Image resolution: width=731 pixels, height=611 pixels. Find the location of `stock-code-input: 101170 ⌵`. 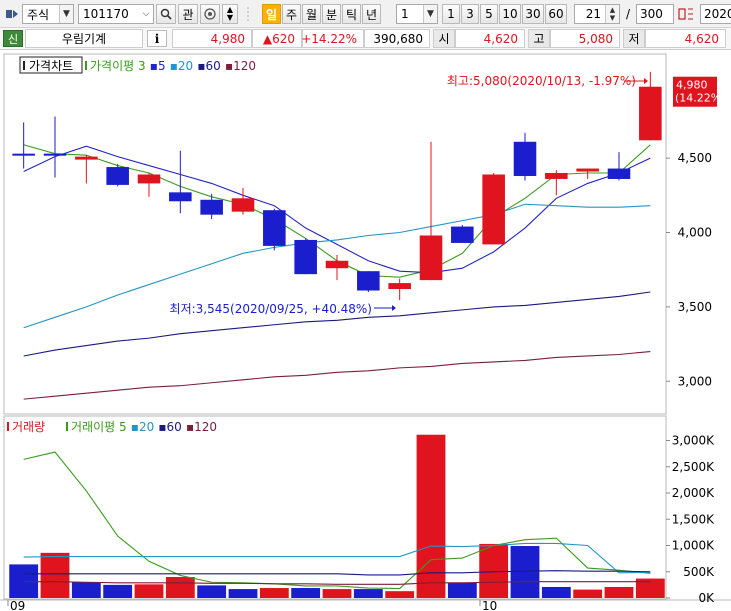

stock-code-input: 101170 ⌵ is located at coordinates (116, 14).